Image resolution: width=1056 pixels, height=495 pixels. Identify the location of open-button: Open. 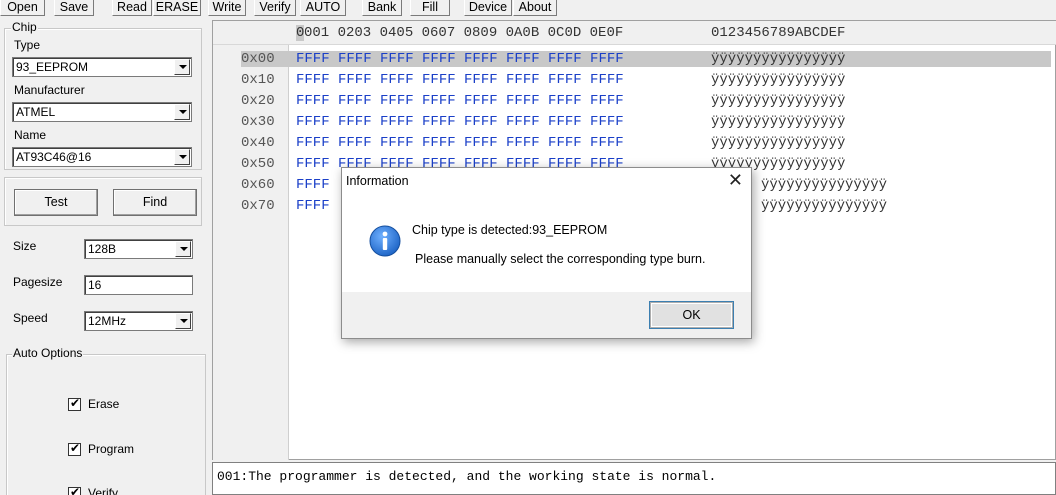
(22, 8).